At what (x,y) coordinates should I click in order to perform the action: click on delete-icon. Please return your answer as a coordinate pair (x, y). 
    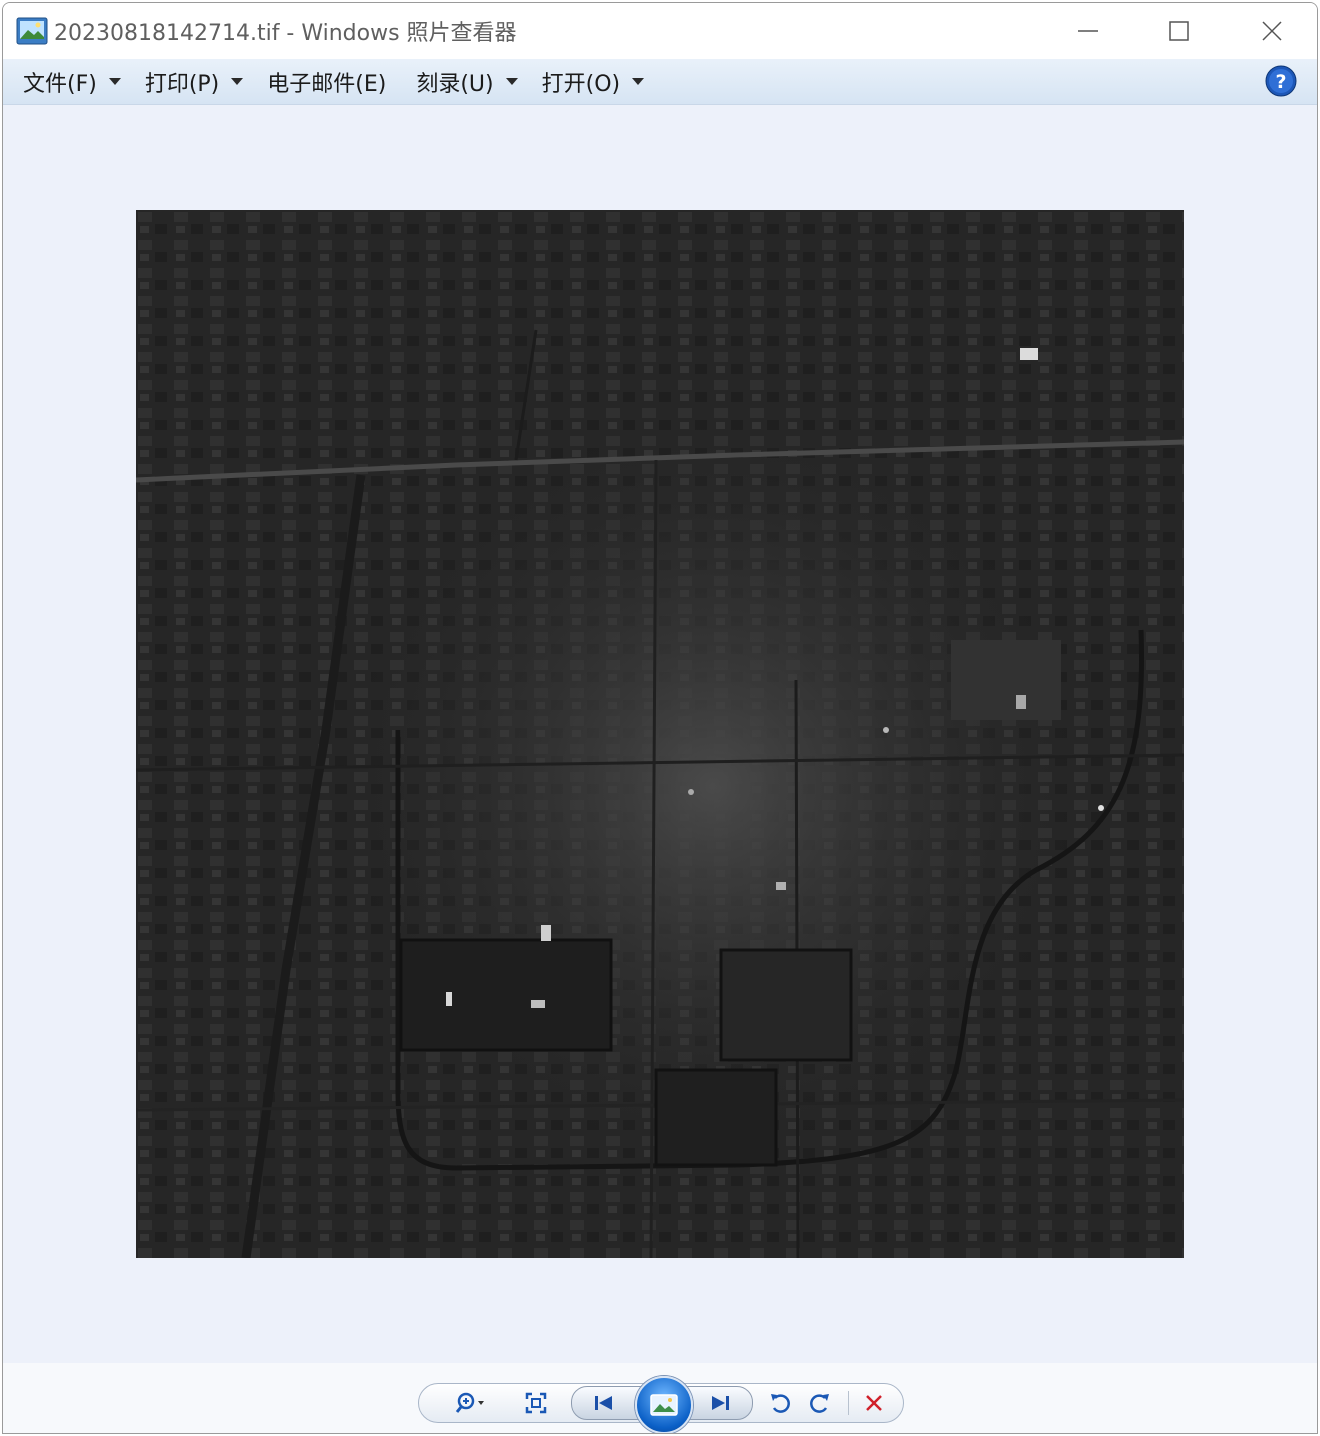
    Looking at the image, I should click on (874, 1403).